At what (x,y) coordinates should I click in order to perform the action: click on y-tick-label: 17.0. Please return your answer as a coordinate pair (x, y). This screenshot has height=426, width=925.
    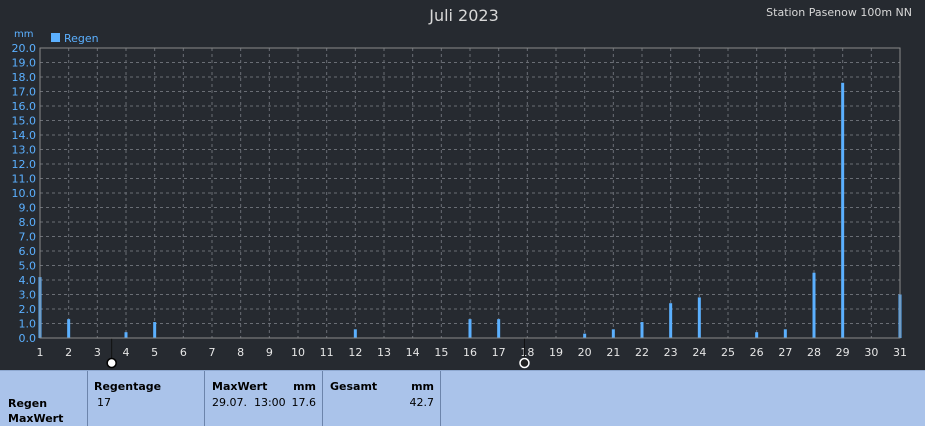
    Looking at the image, I should click on (24, 92).